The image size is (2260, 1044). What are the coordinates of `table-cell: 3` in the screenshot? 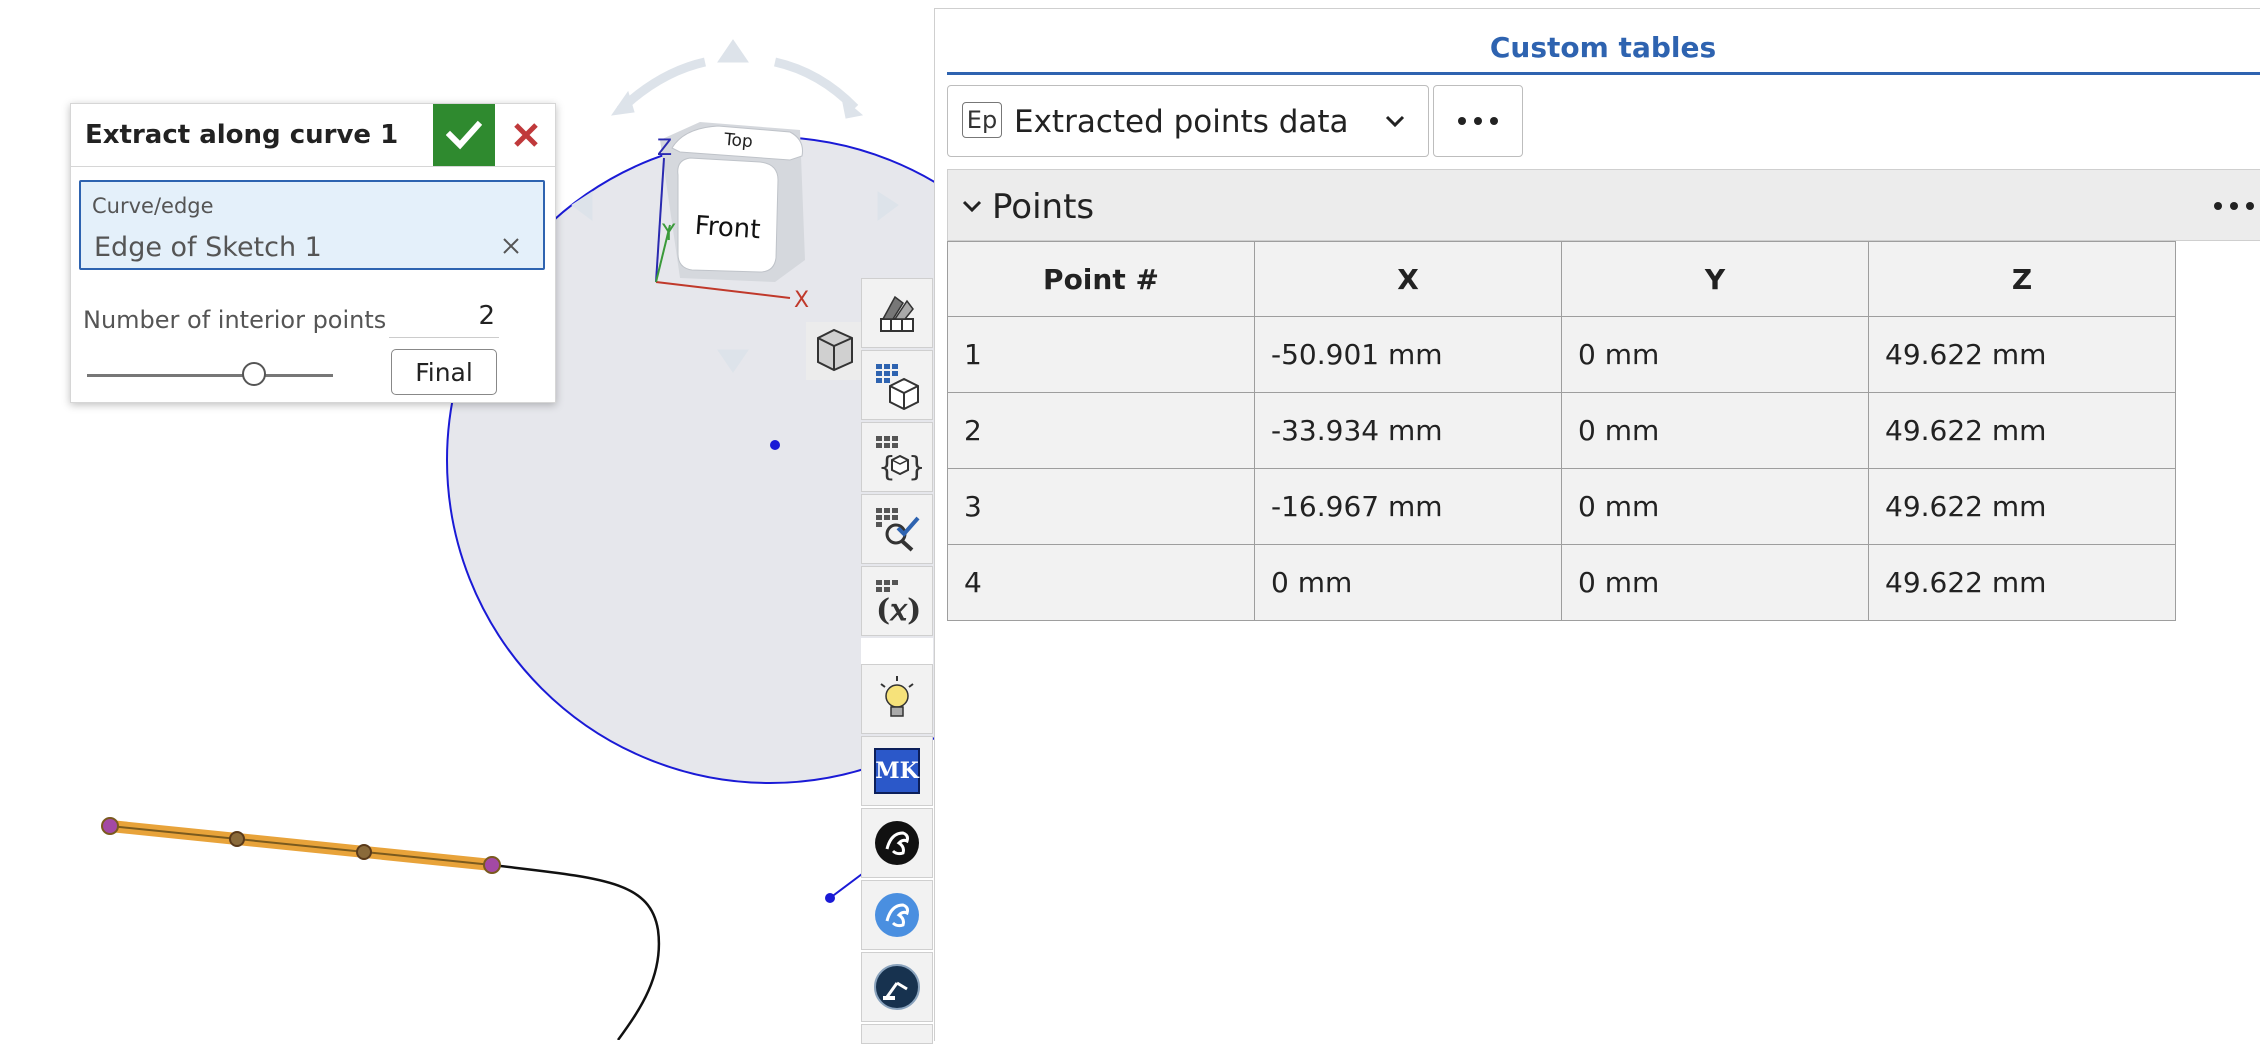 It's located at (1101, 506).